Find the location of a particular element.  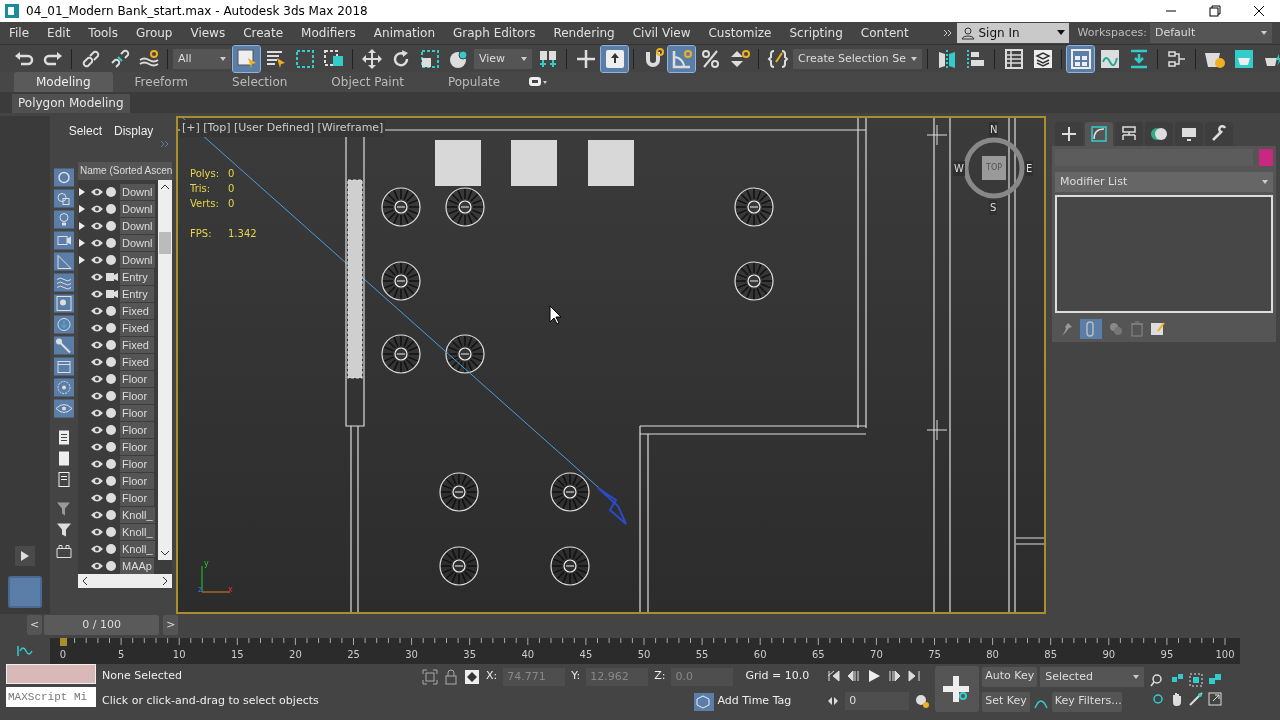

menu-item: Create is located at coordinates (263, 33).